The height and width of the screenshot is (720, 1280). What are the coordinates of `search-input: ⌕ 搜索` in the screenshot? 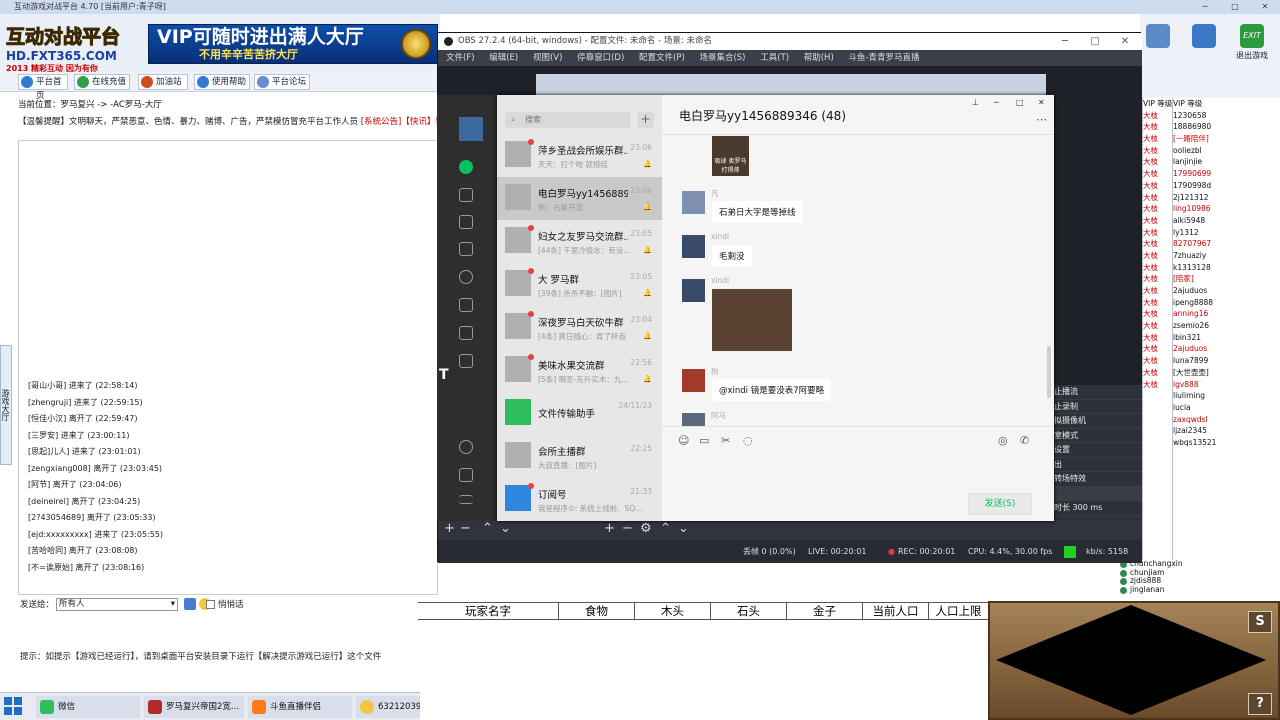 It's located at (568, 120).